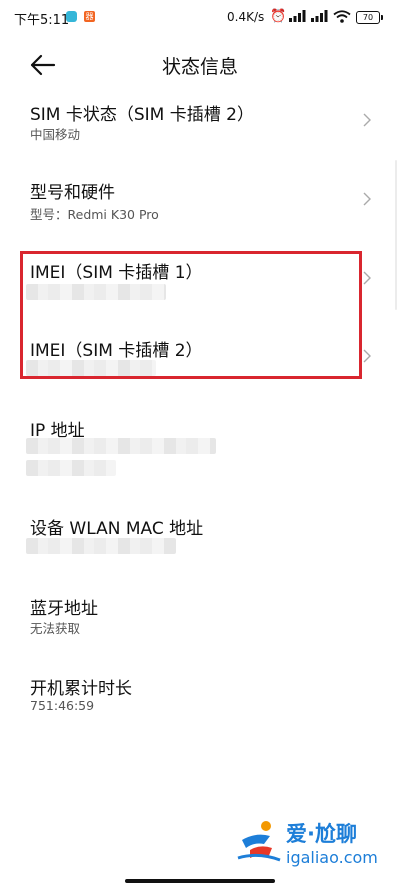 The image size is (400, 888). What do you see at coordinates (321, 834) in the screenshot?
I see `watermark-brand: 爱·尬聊` at bounding box center [321, 834].